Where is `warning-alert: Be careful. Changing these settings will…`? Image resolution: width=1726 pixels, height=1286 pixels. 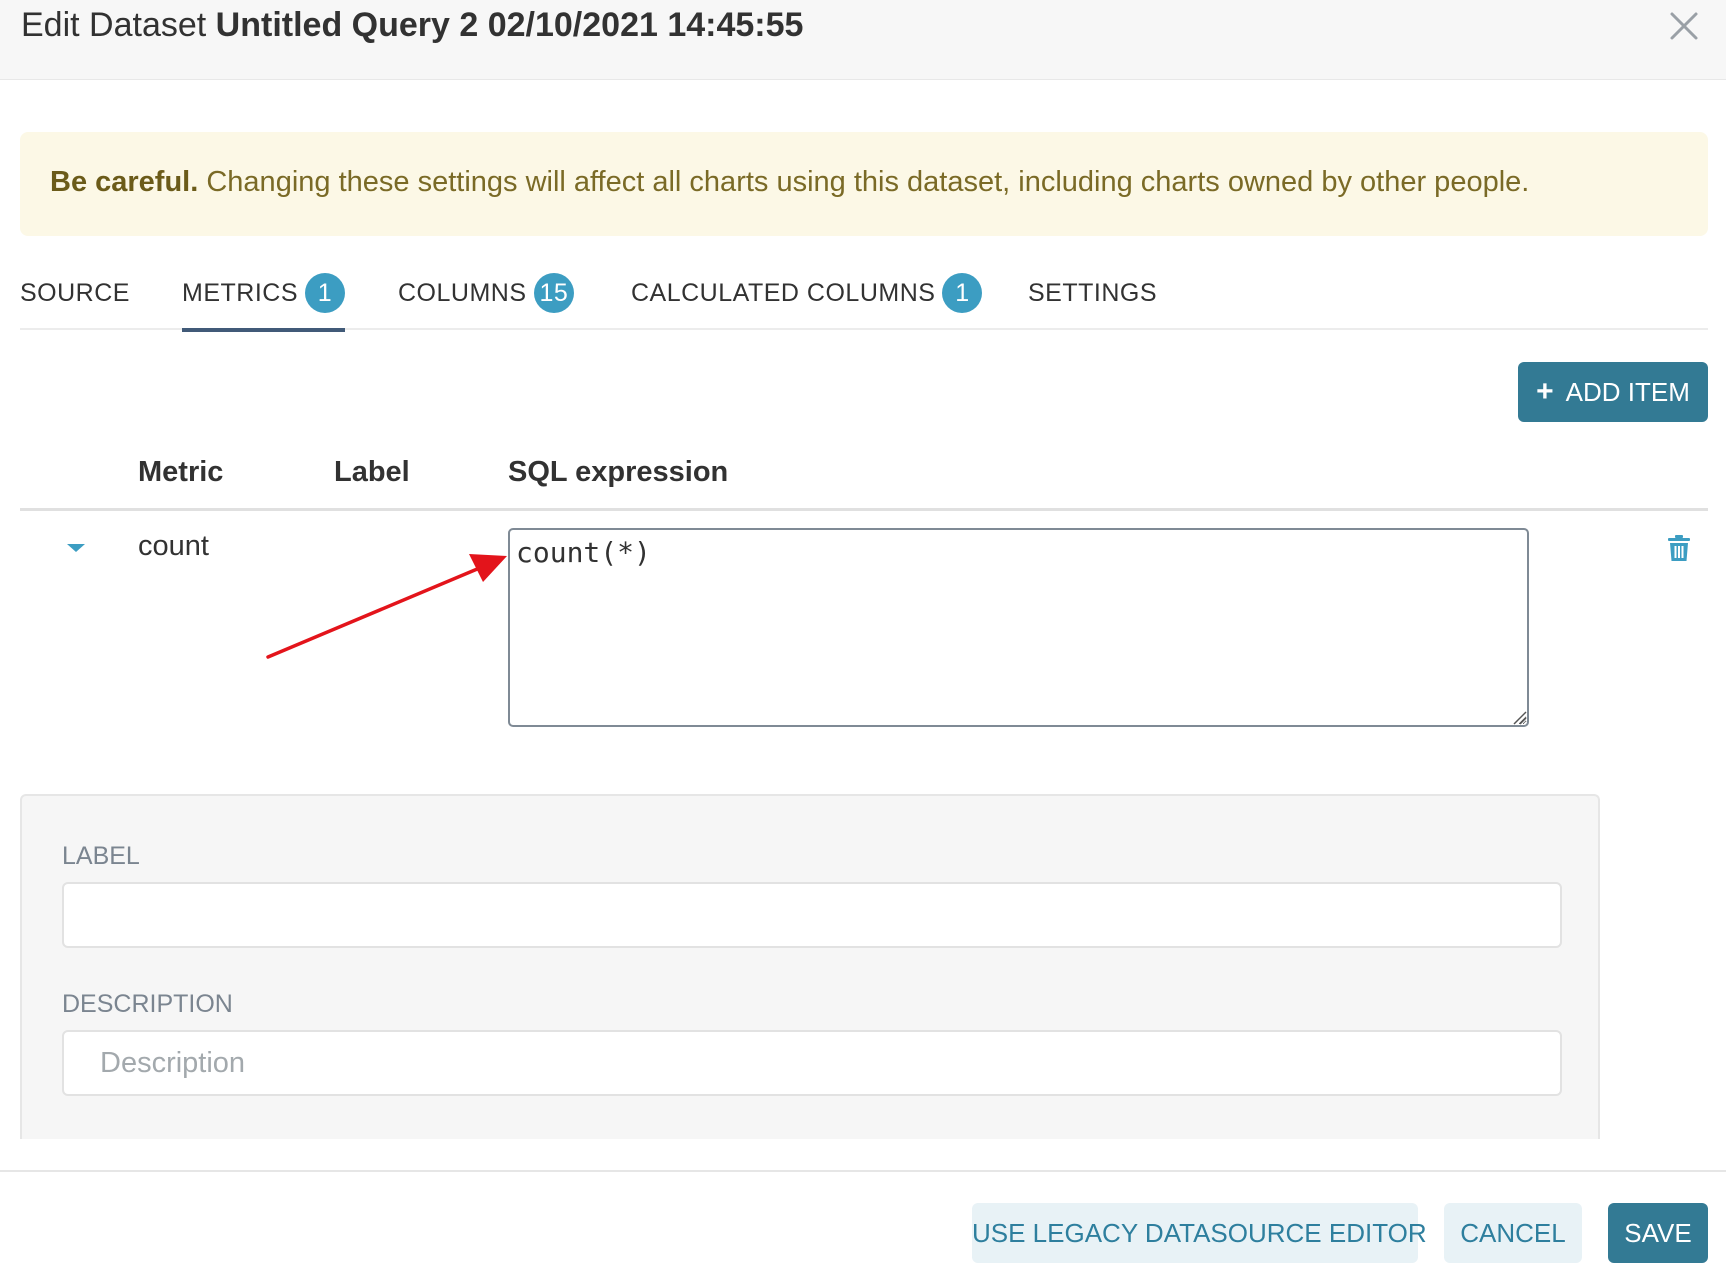
warning-alert: Be careful. Changing these settings will… is located at coordinates (864, 184).